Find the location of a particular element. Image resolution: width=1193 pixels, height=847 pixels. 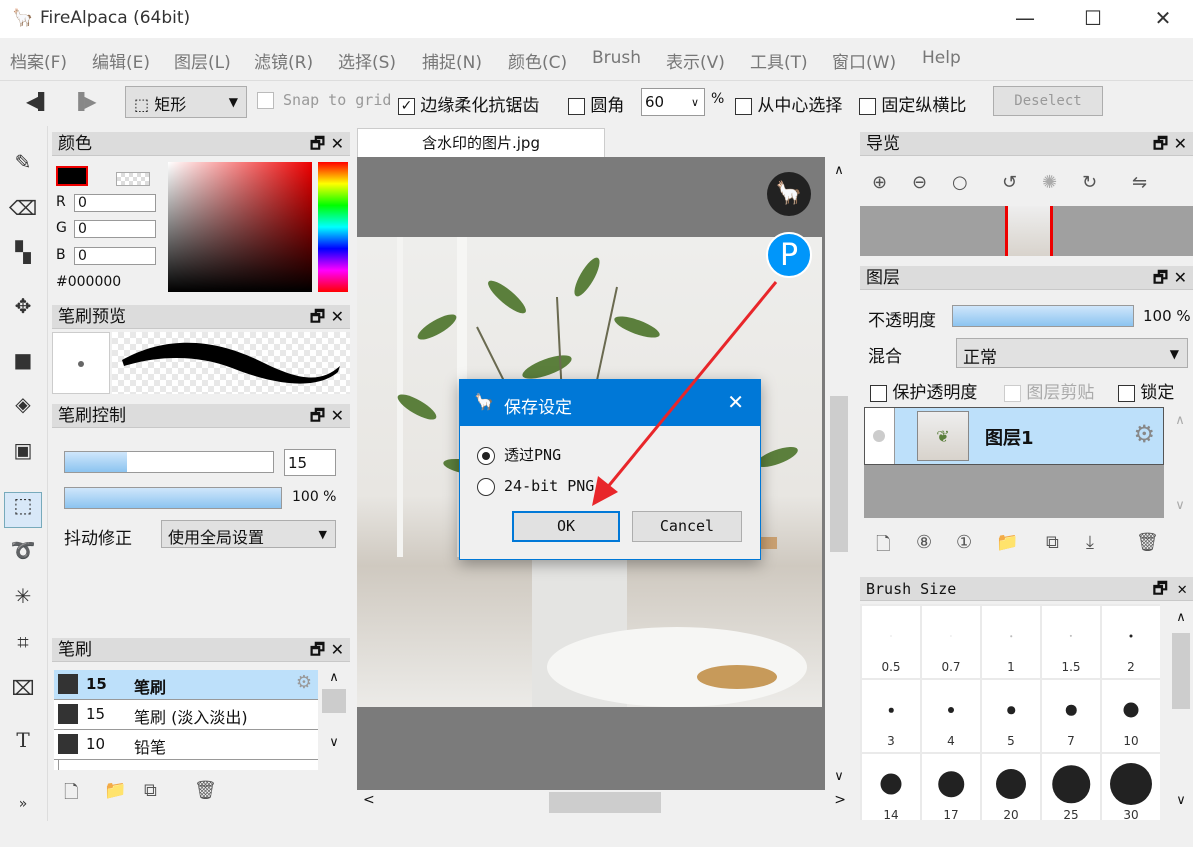

round-corner-checkbox: 圆角 is located at coordinates (596, 103).